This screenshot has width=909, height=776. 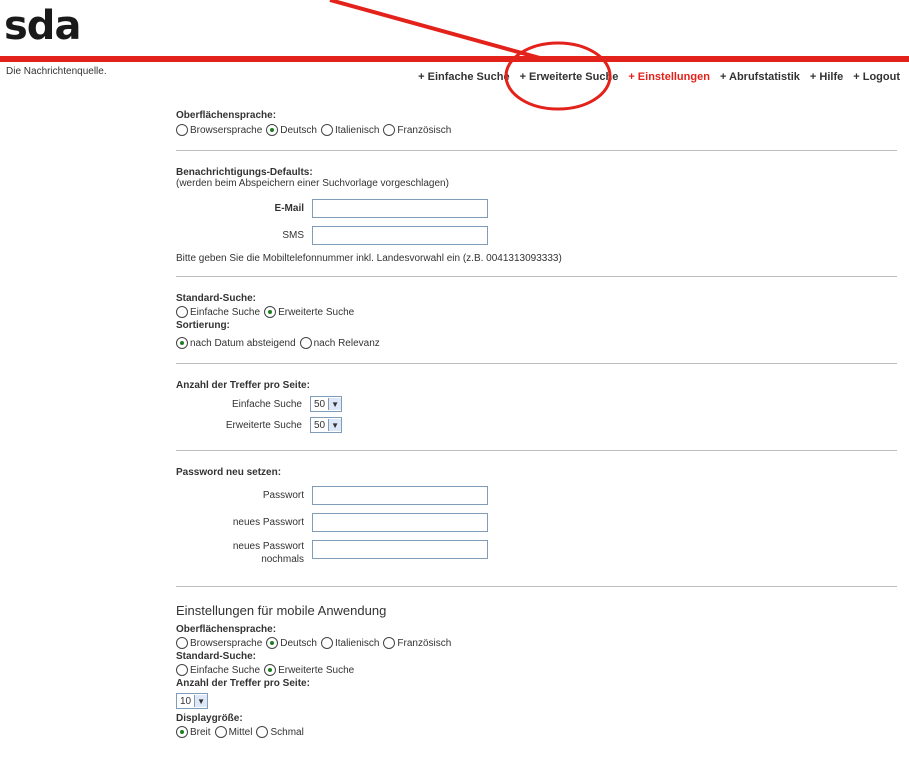 What do you see at coordinates (293, 235) in the screenshot?
I see `sms-label: SMS` at bounding box center [293, 235].